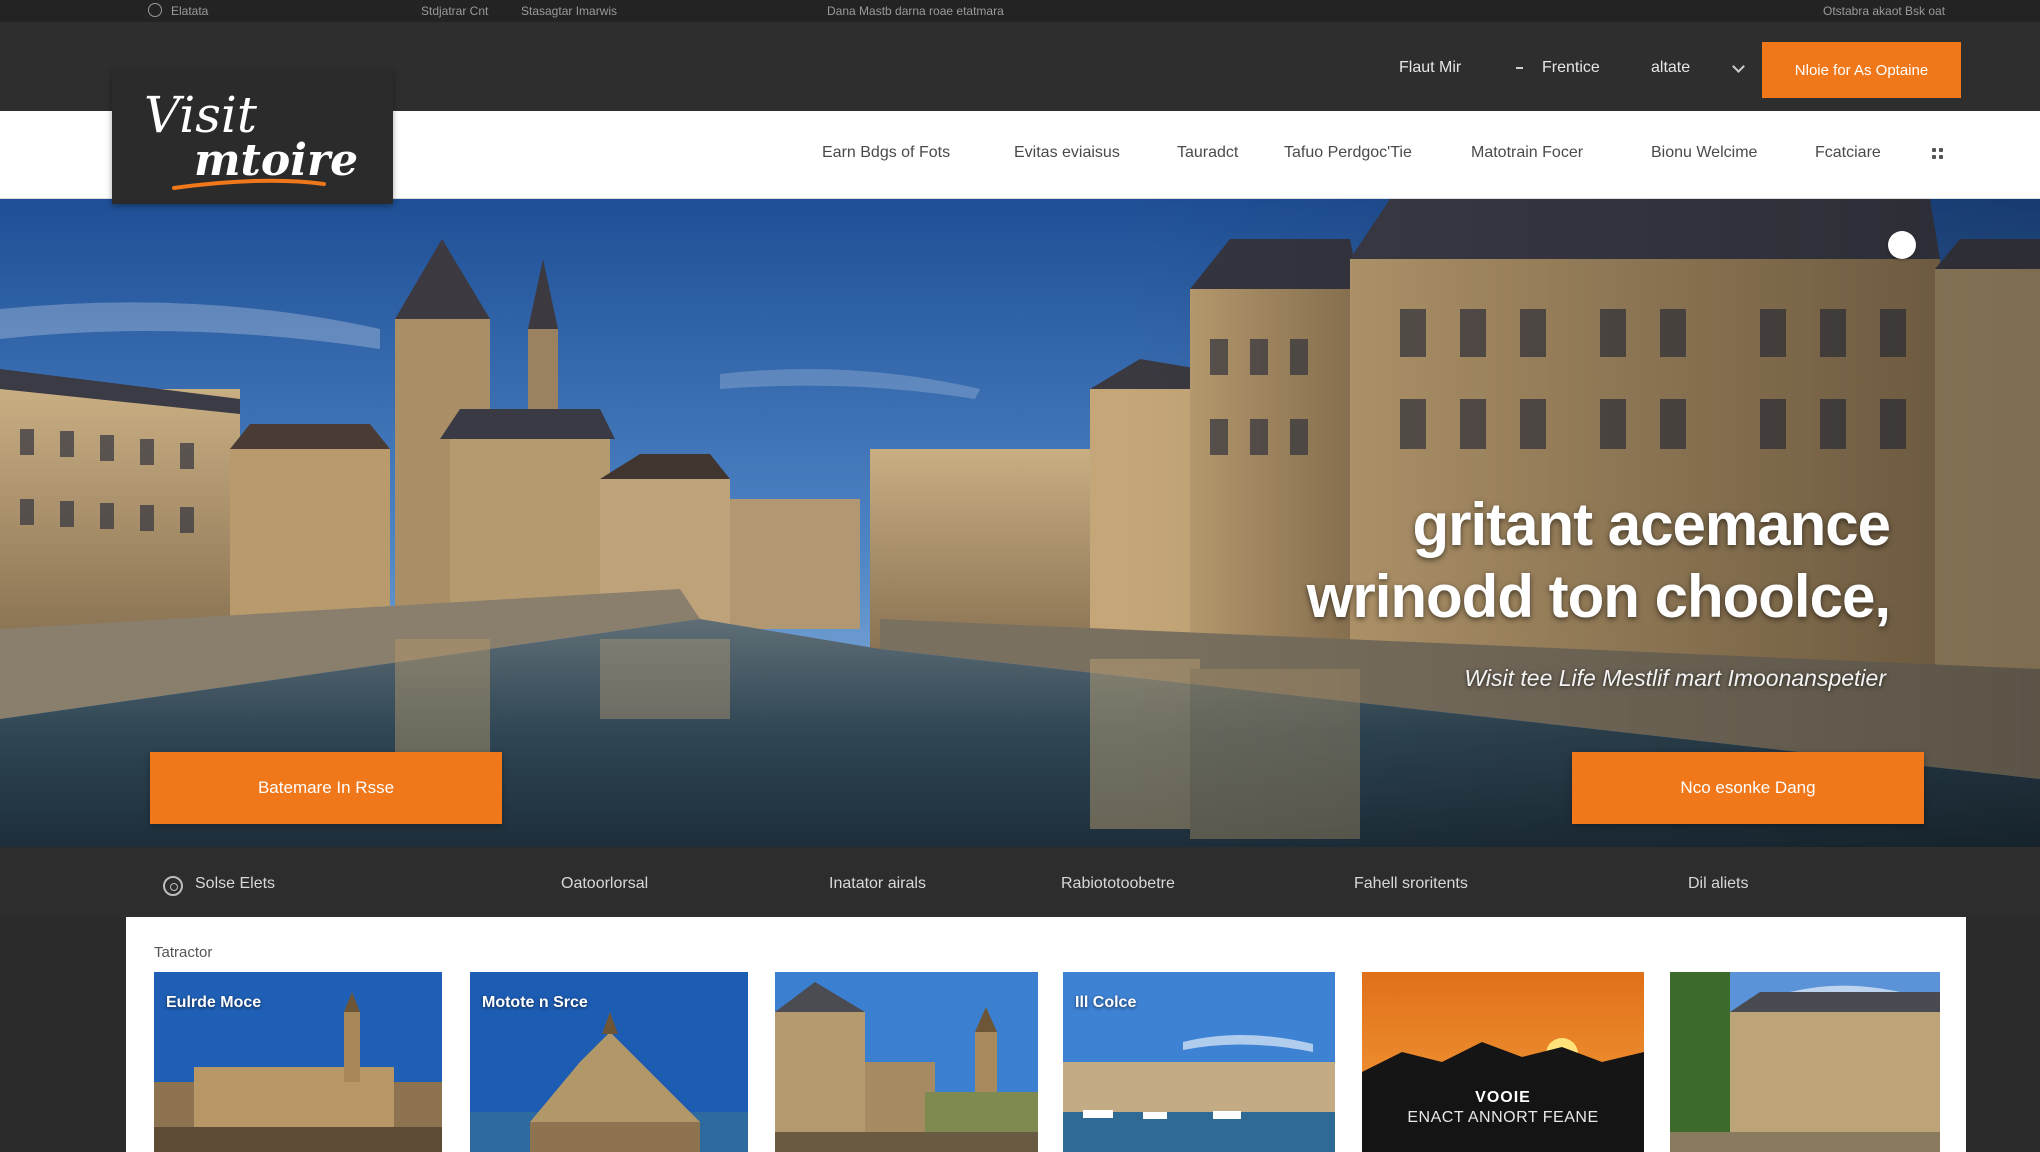  Describe the element at coordinates (535, 1002) in the screenshot. I see `card-2-title: Motote n Srce` at that location.